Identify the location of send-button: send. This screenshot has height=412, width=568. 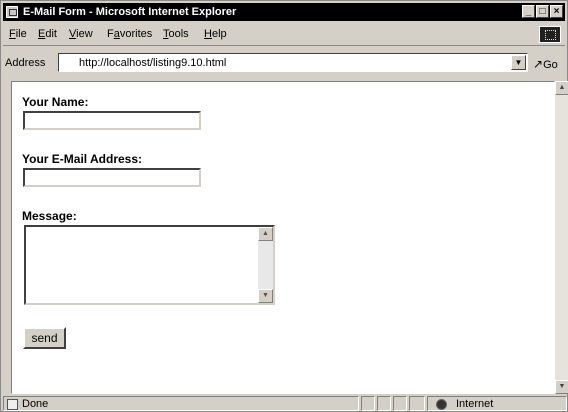
(44, 338).